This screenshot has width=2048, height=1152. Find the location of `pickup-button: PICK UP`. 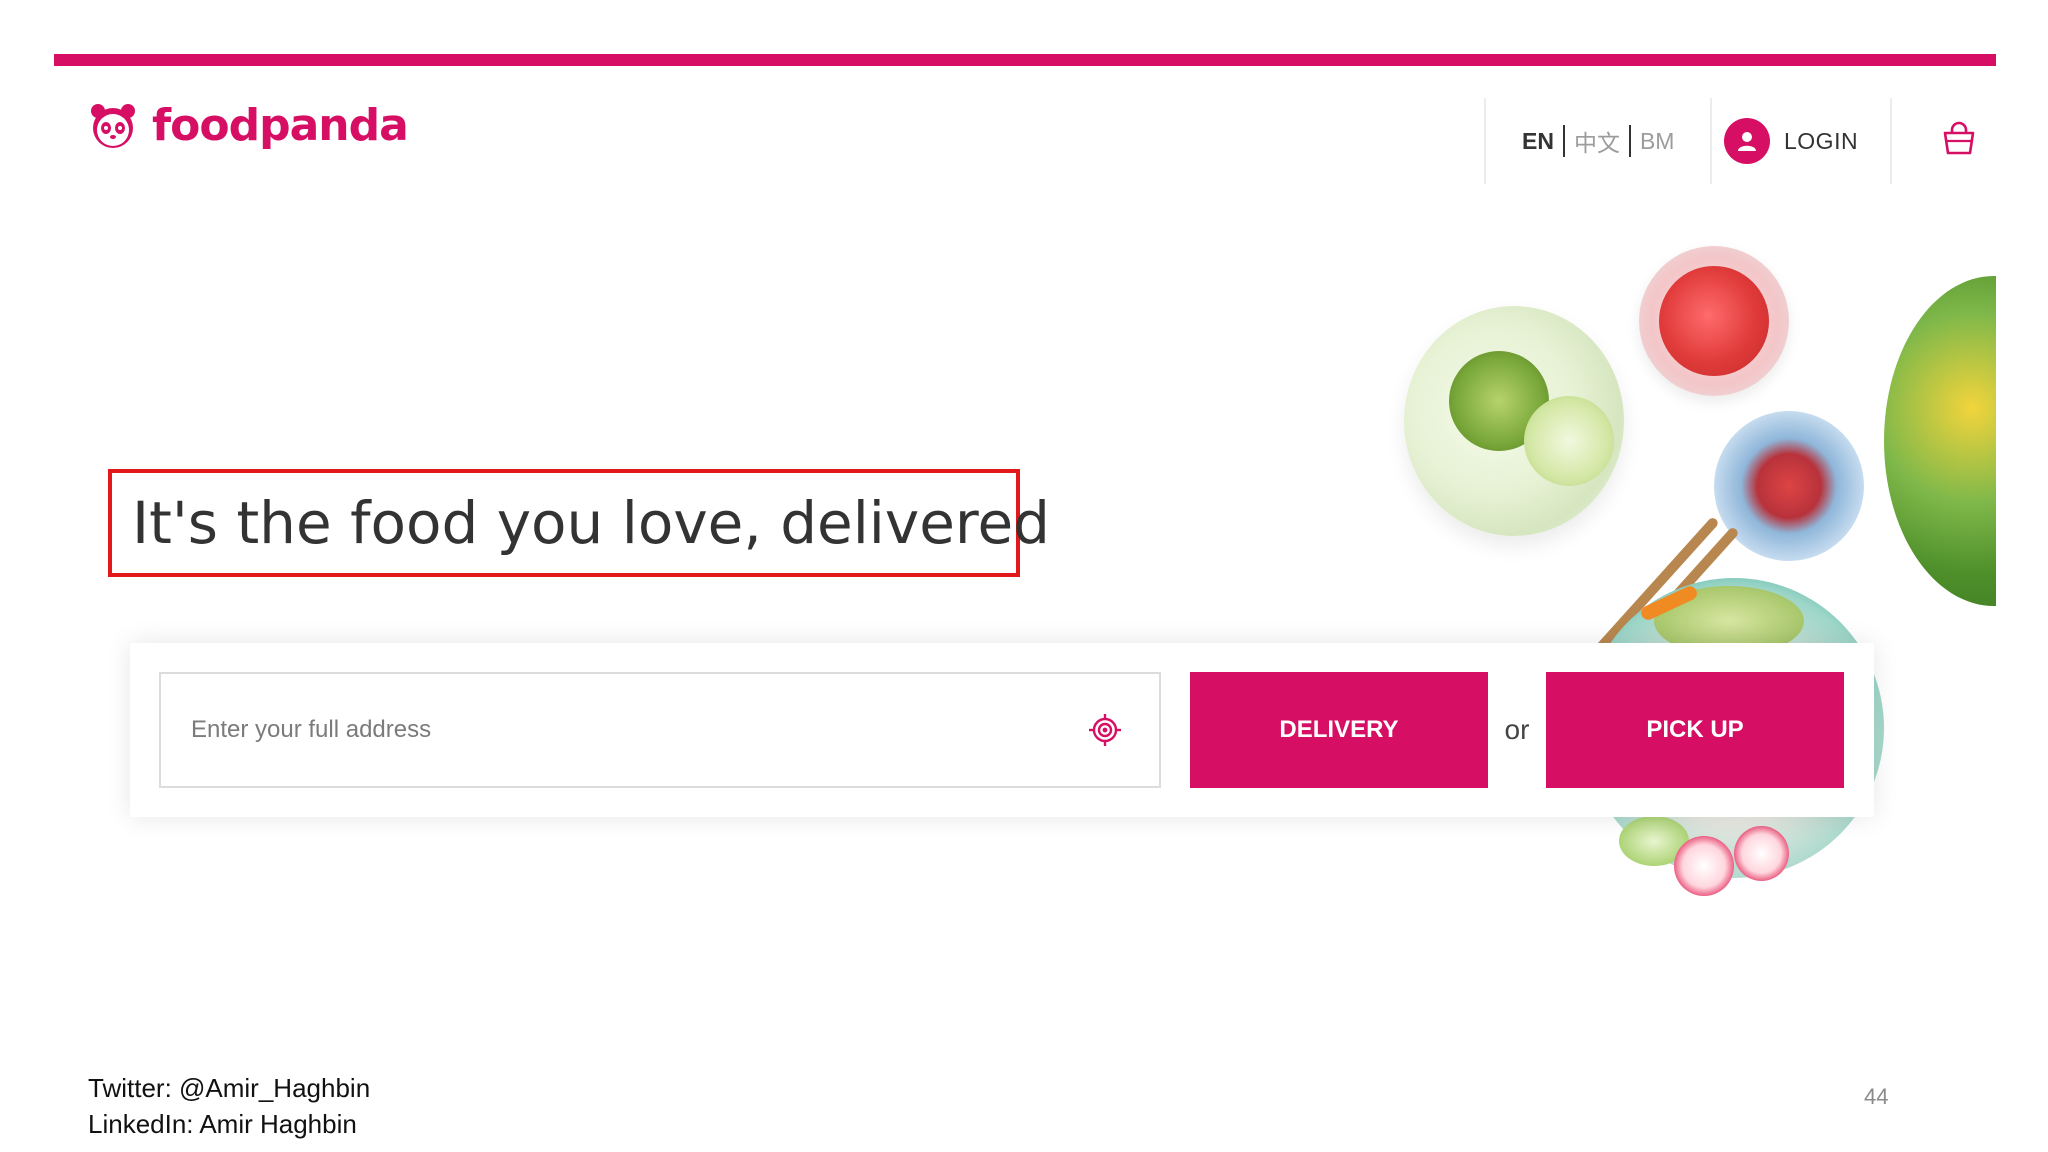

pickup-button: PICK UP is located at coordinates (1695, 730).